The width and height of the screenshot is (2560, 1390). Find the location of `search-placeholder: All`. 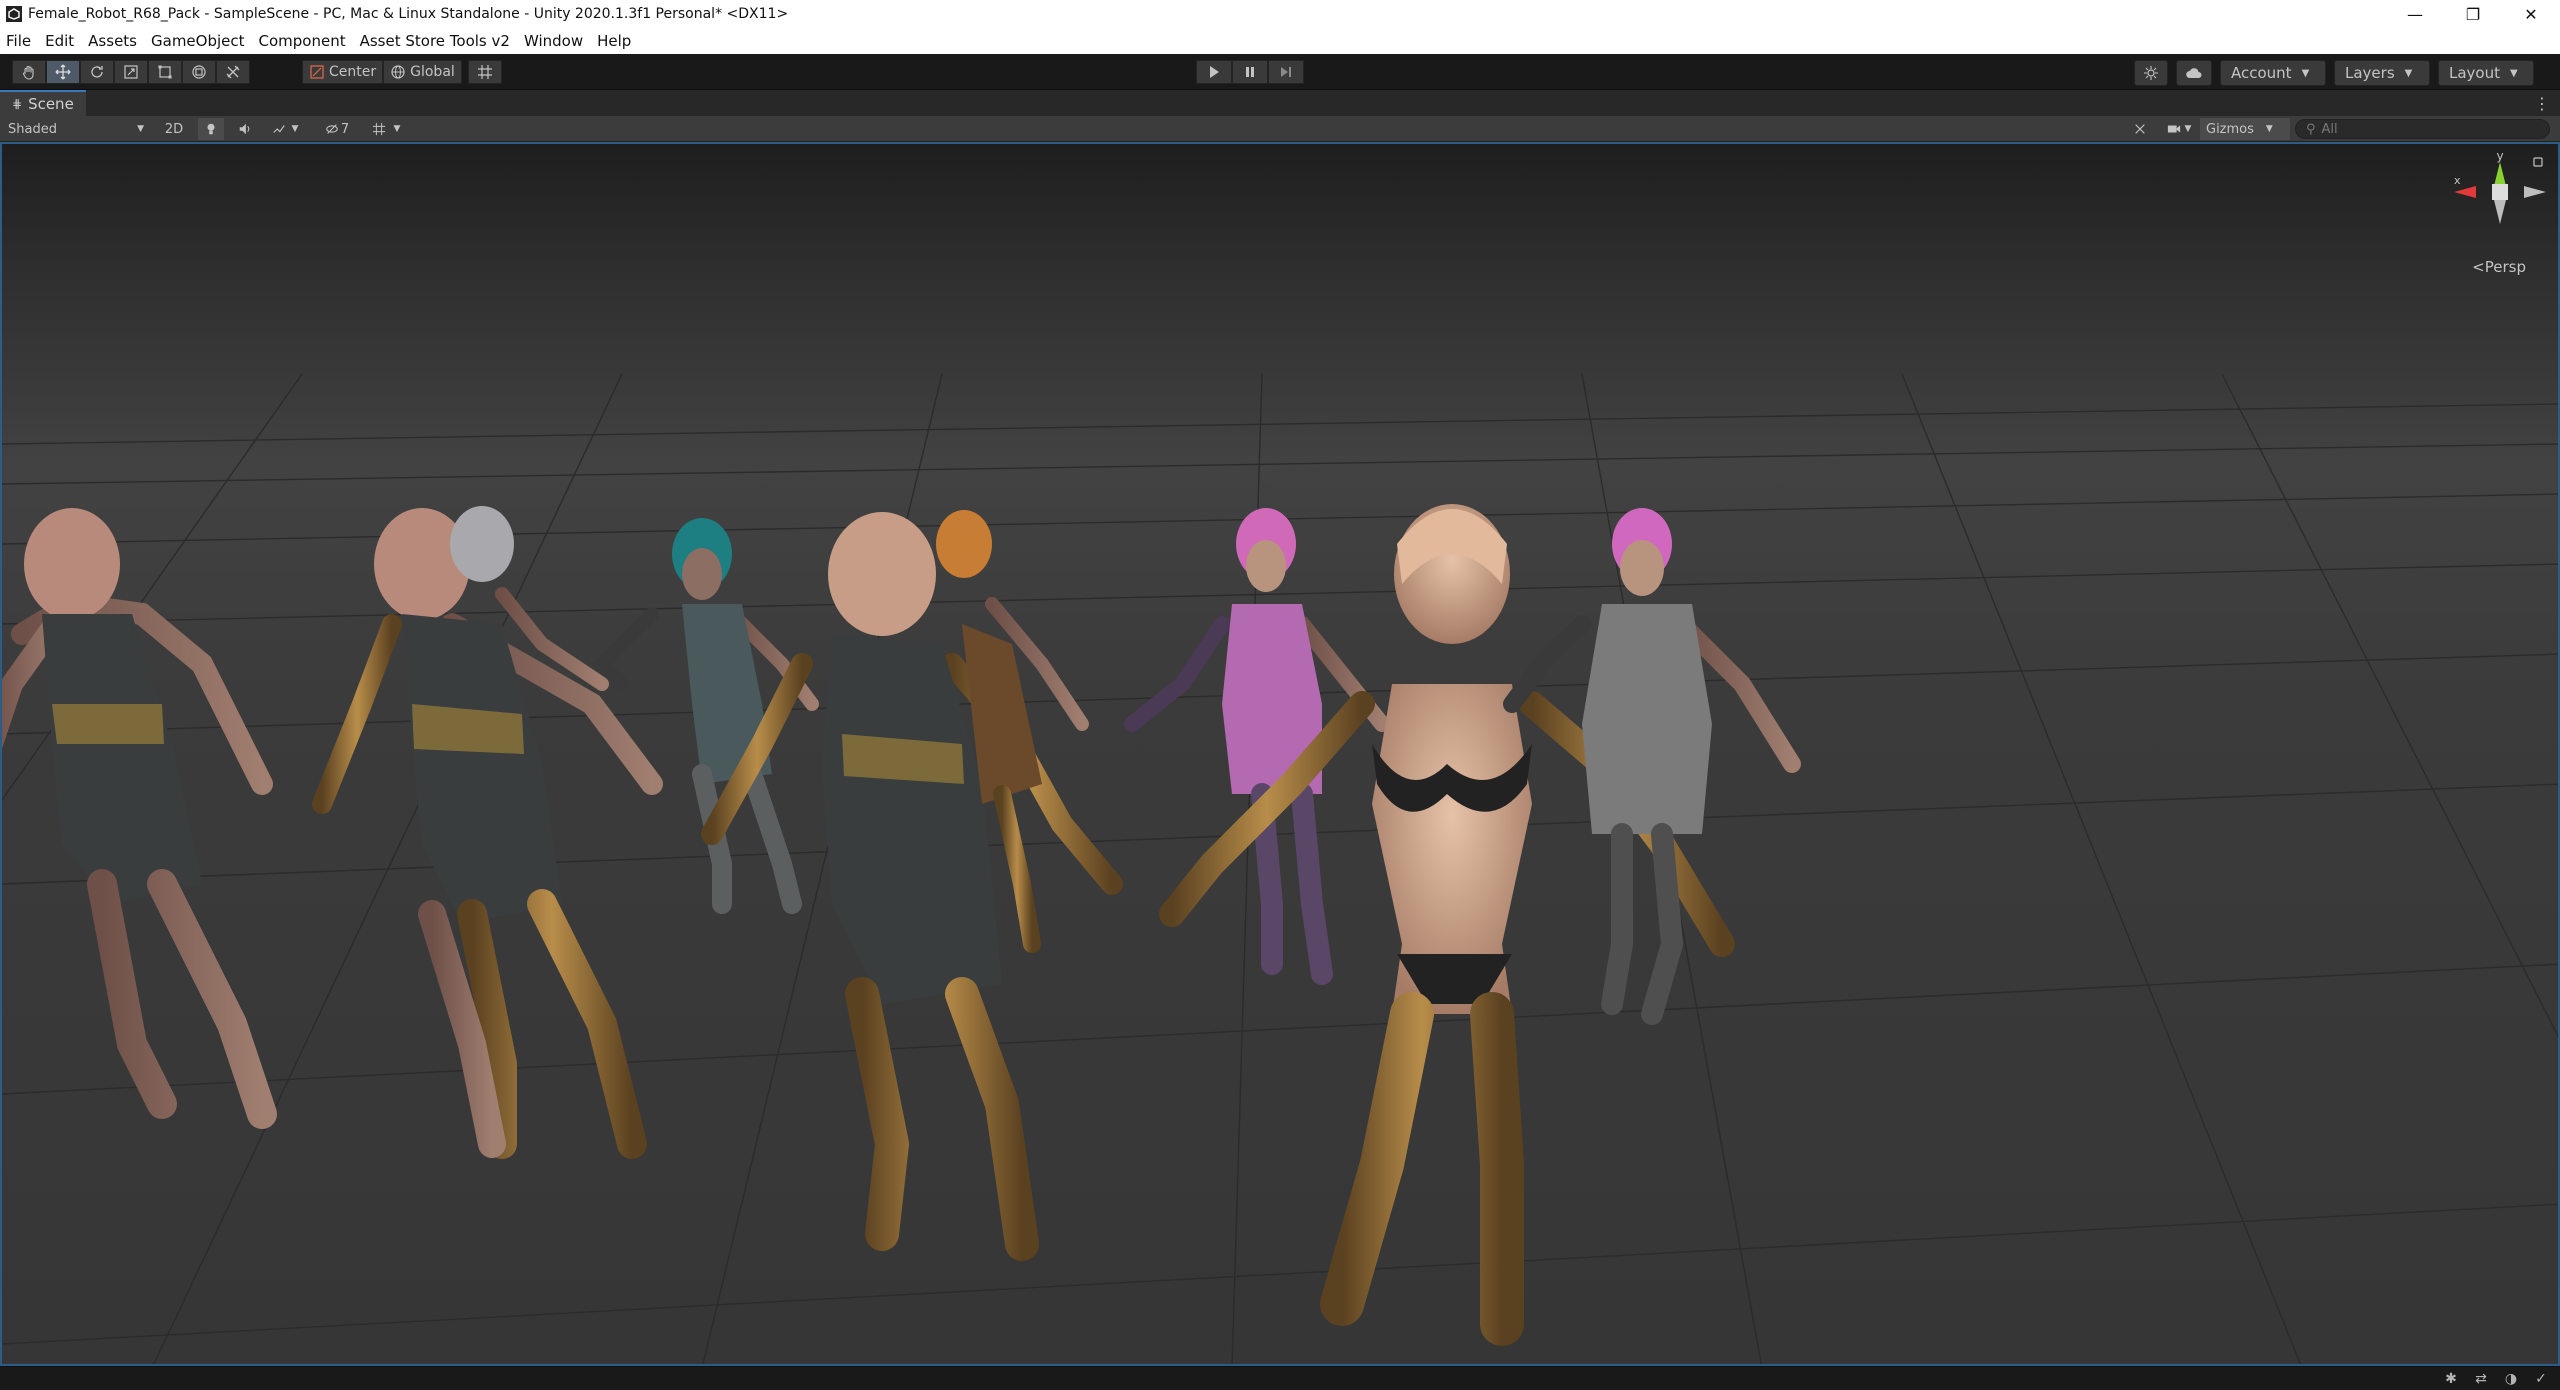

search-placeholder: All is located at coordinates (2329, 129).